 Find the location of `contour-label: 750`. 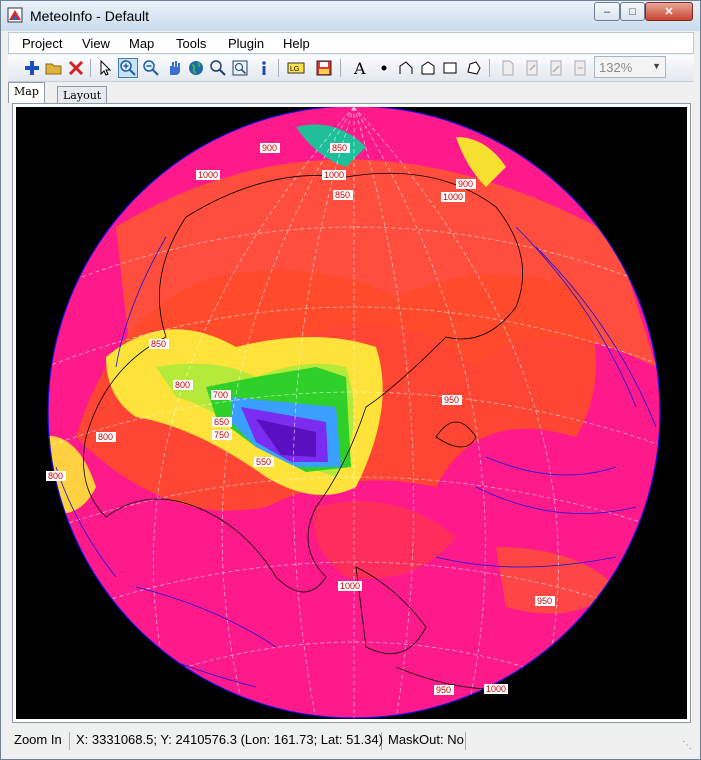

contour-label: 750 is located at coordinates (222, 435).